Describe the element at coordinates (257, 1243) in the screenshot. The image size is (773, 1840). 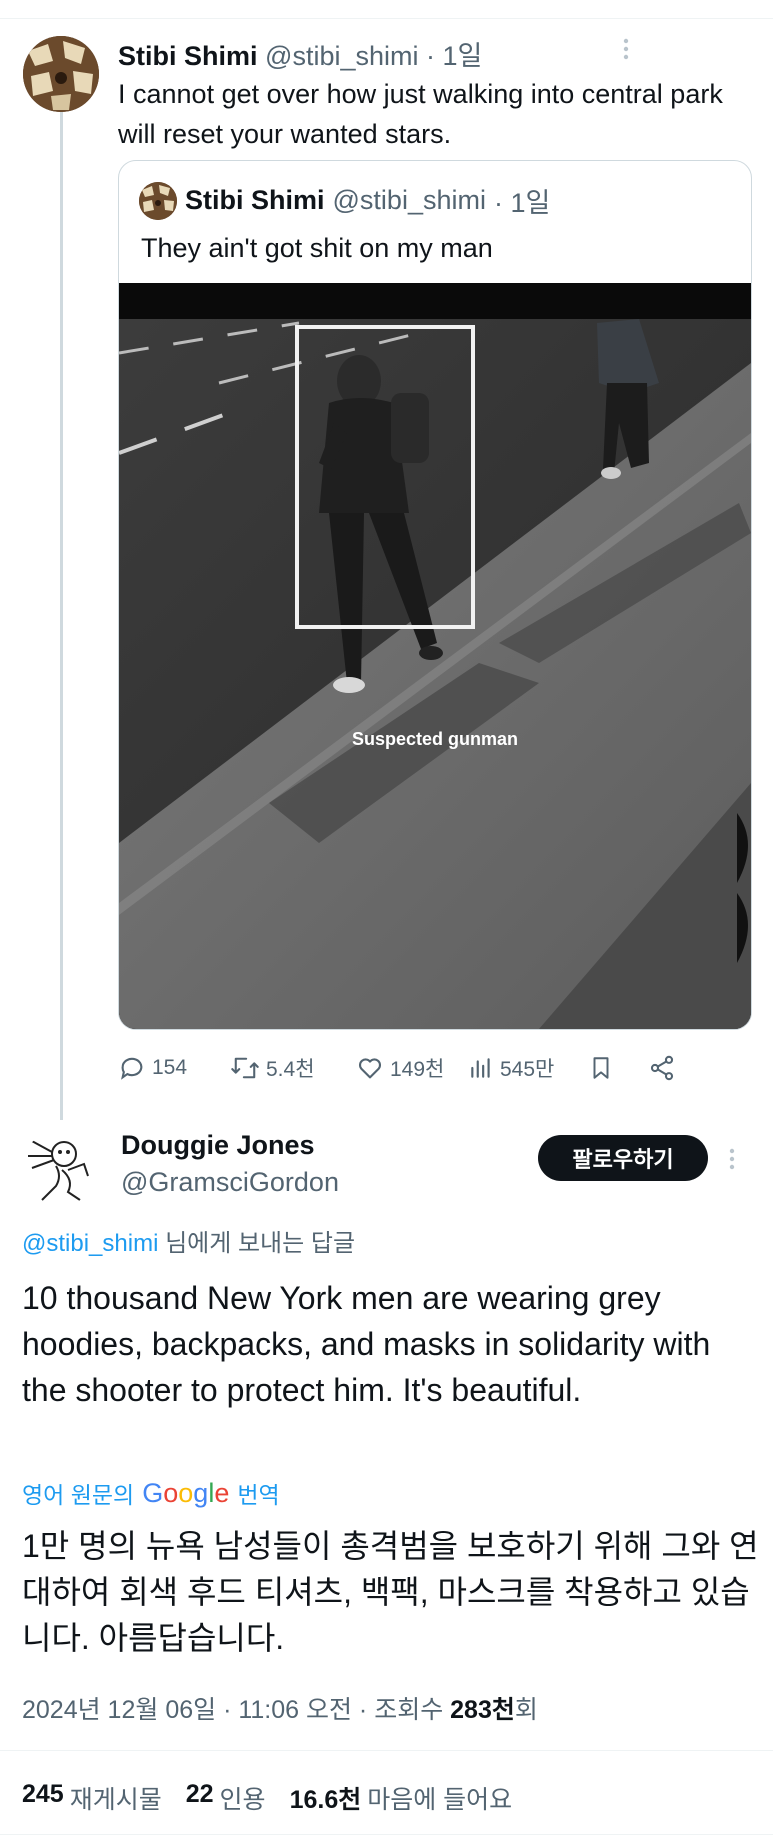
I see `replying-to-label: 님에게 보내는 답글` at that location.